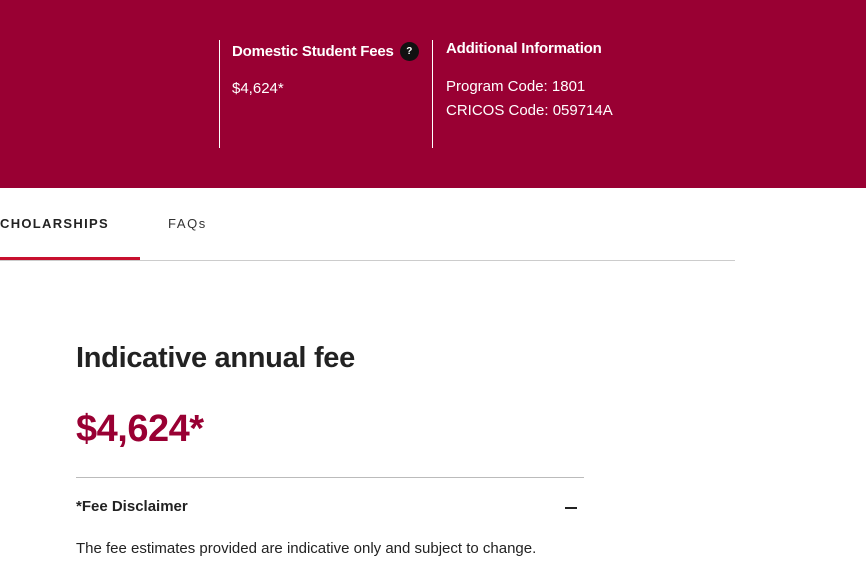 This screenshot has height=566, width=866. What do you see at coordinates (313, 51) in the screenshot?
I see `domestic-fees-label: Domestic Student Fees` at bounding box center [313, 51].